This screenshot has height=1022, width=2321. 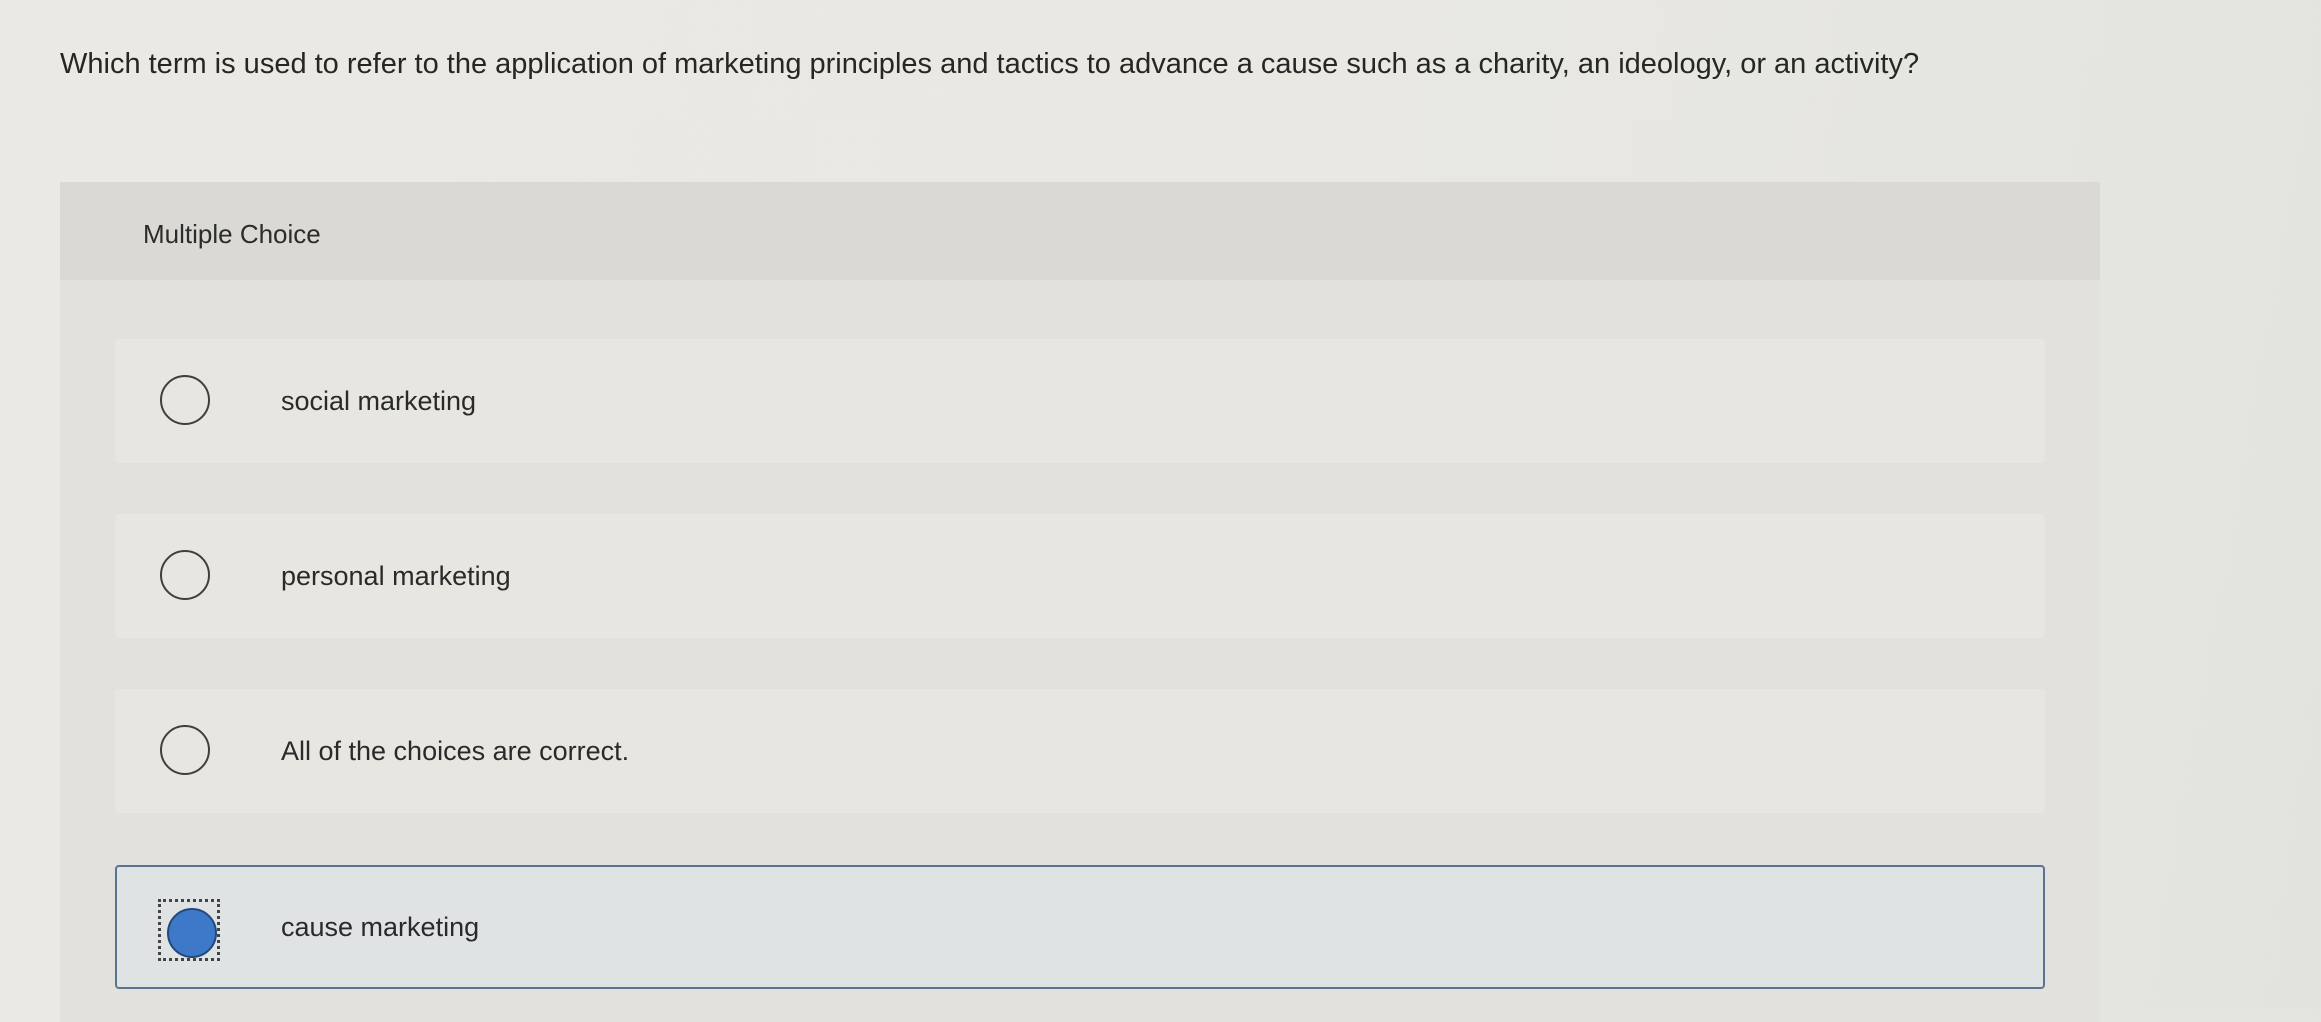 What do you see at coordinates (396, 576) in the screenshot?
I see `option-label: personal marketing` at bounding box center [396, 576].